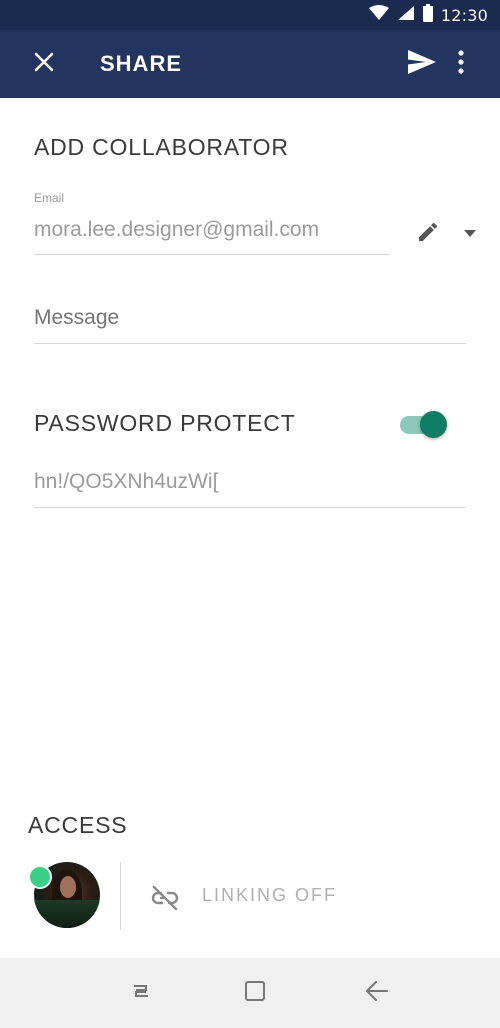  What do you see at coordinates (249, 318) in the screenshot?
I see `message-field` at bounding box center [249, 318].